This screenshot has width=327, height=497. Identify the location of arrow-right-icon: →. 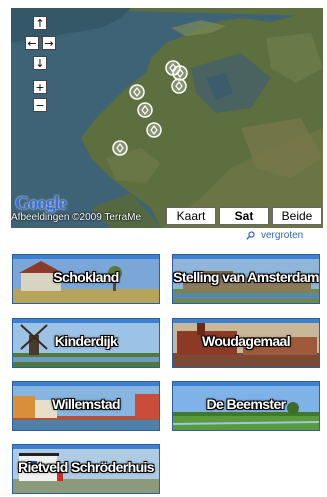
(49, 43).